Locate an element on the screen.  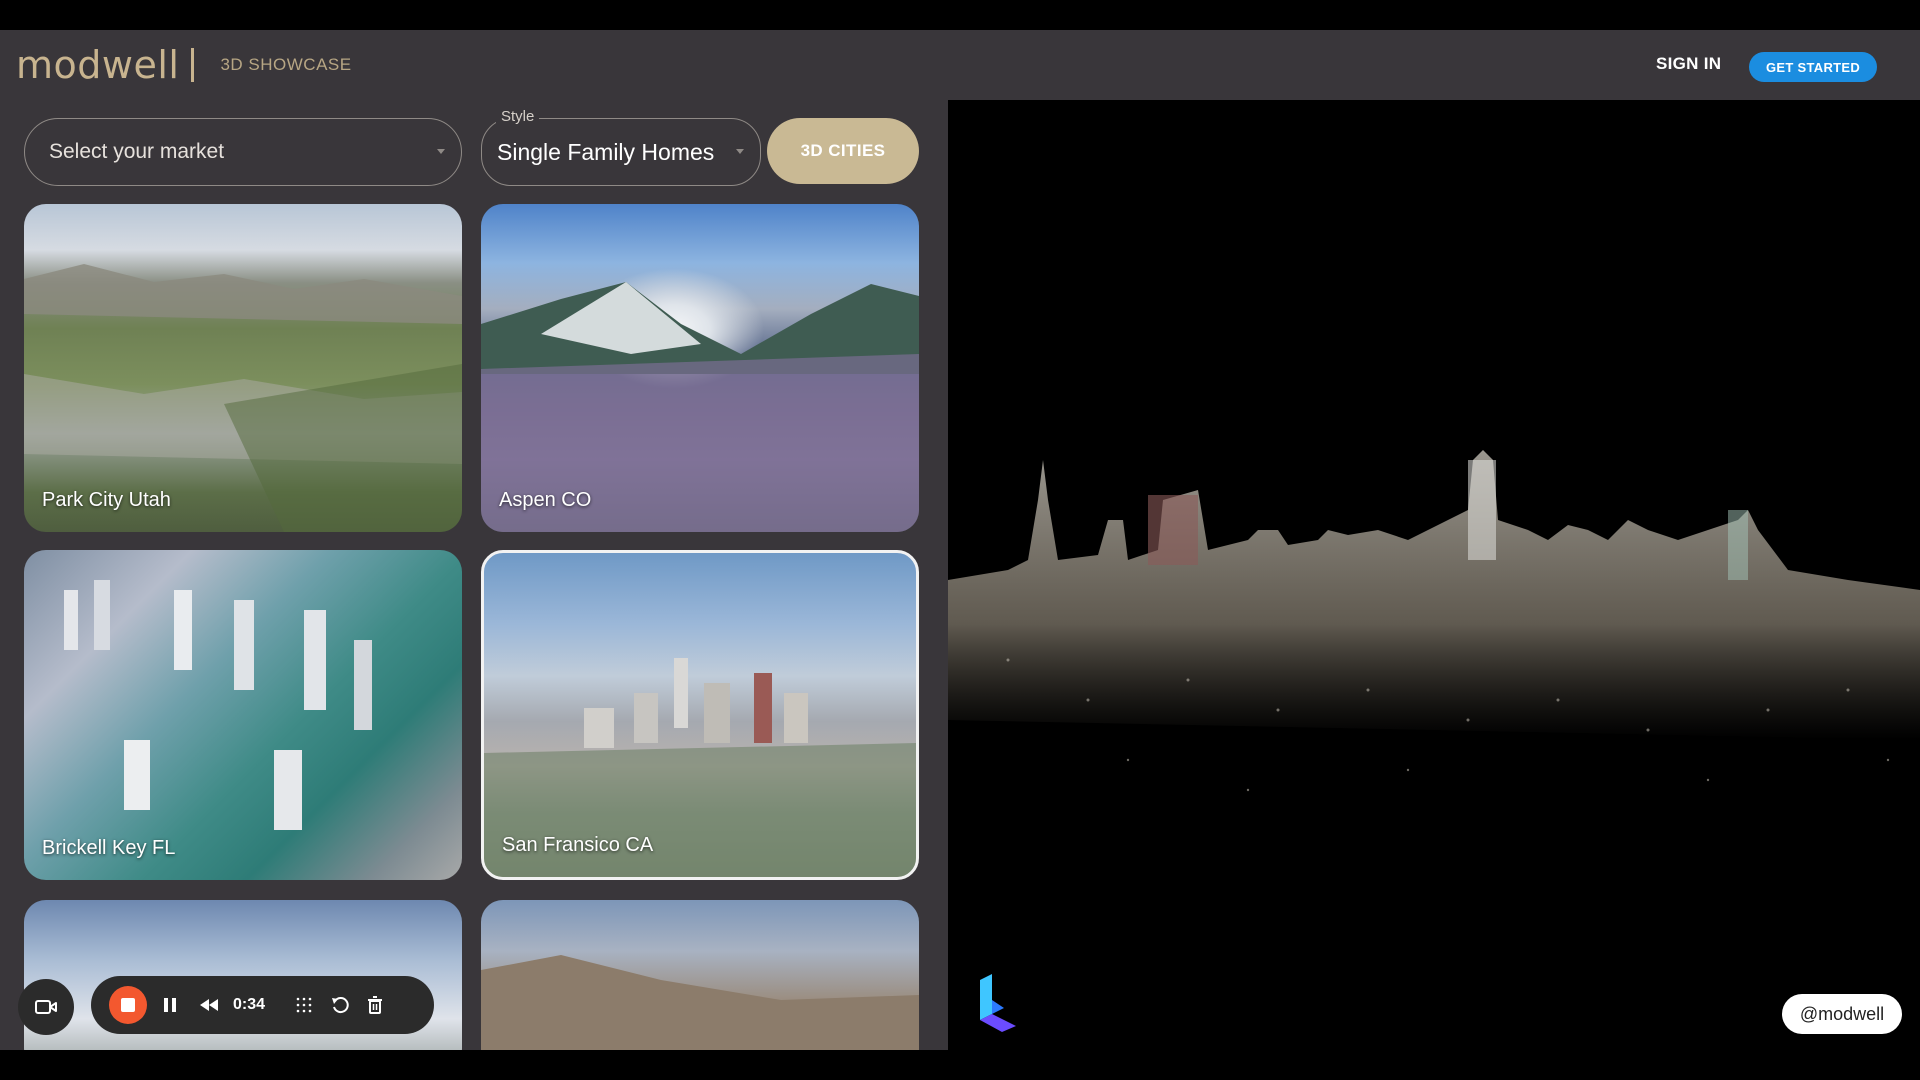
brand-logo-icon is located at coordinates (998, 1003).